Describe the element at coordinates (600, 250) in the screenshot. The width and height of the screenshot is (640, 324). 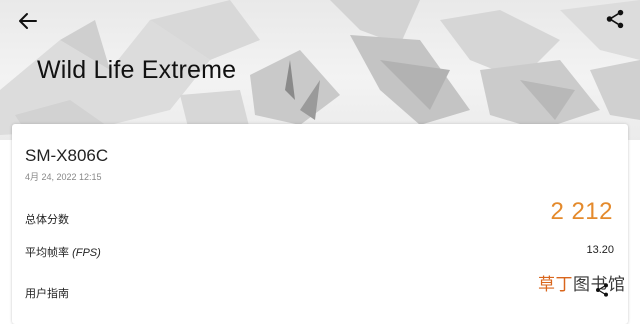
I see `avg-fps-value: 13.20` at that location.